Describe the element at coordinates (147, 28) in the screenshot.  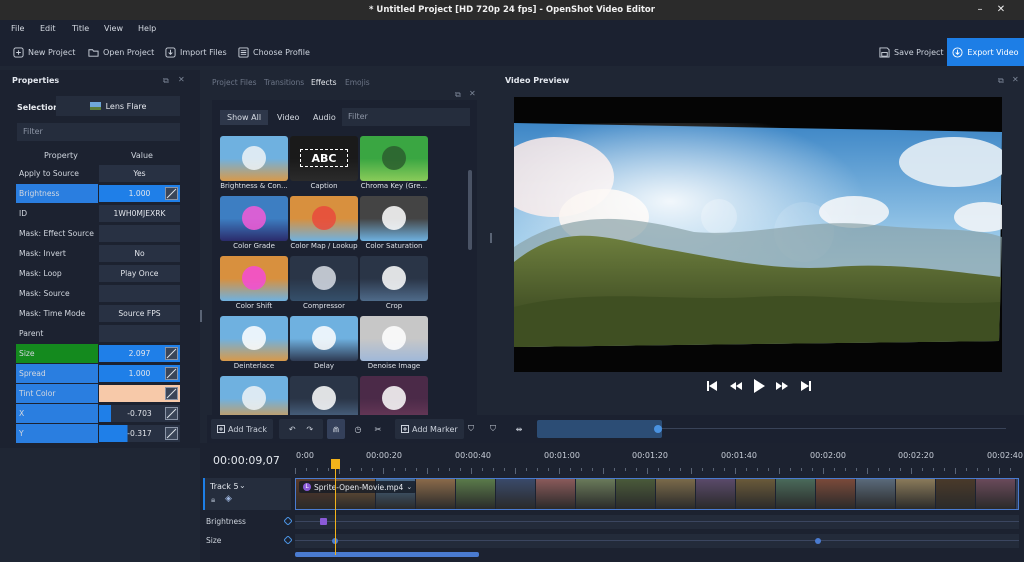
I see `menu-help: Help` at that location.